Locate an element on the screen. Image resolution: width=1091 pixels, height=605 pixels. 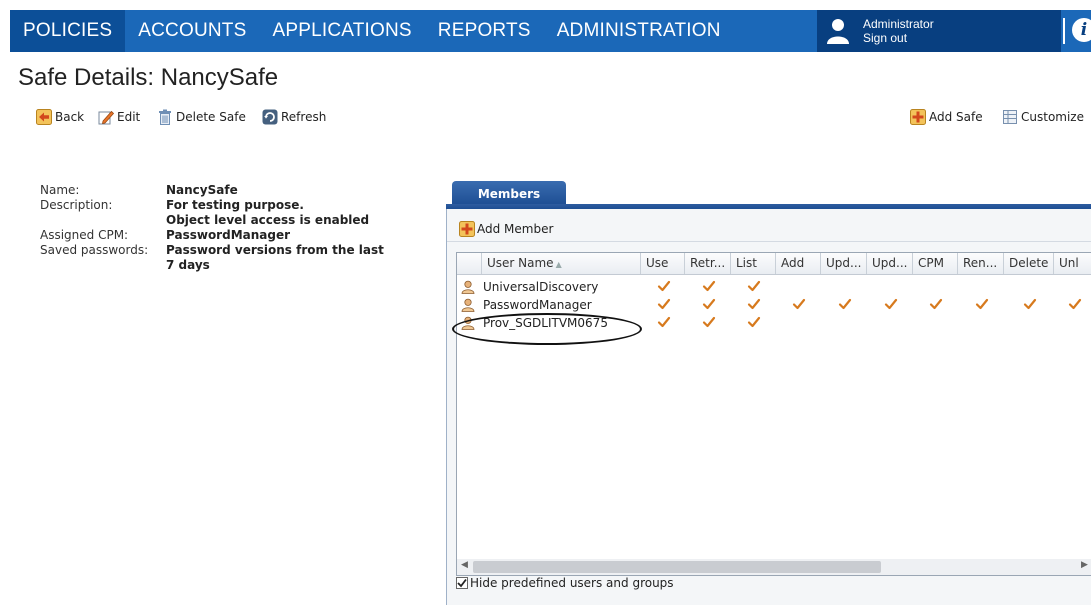
nav-administration: ADMINISTRATION is located at coordinates (639, 31).